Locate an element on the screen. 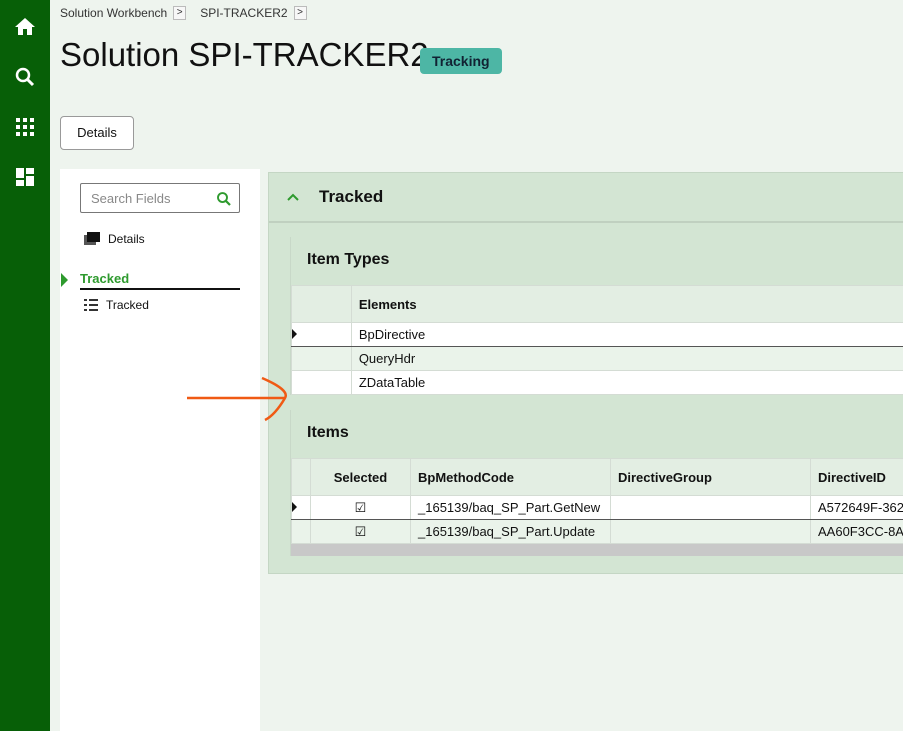 Image resolution: width=903 pixels, height=731 pixels. cards-icon is located at coordinates (92, 238).